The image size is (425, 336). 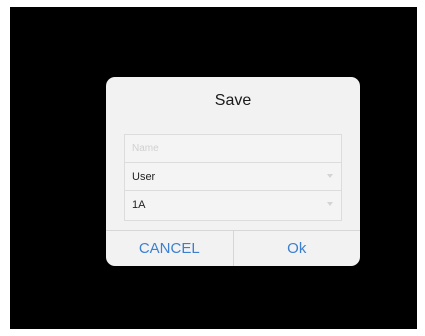 I want to click on name-input, so click(x=232, y=148).